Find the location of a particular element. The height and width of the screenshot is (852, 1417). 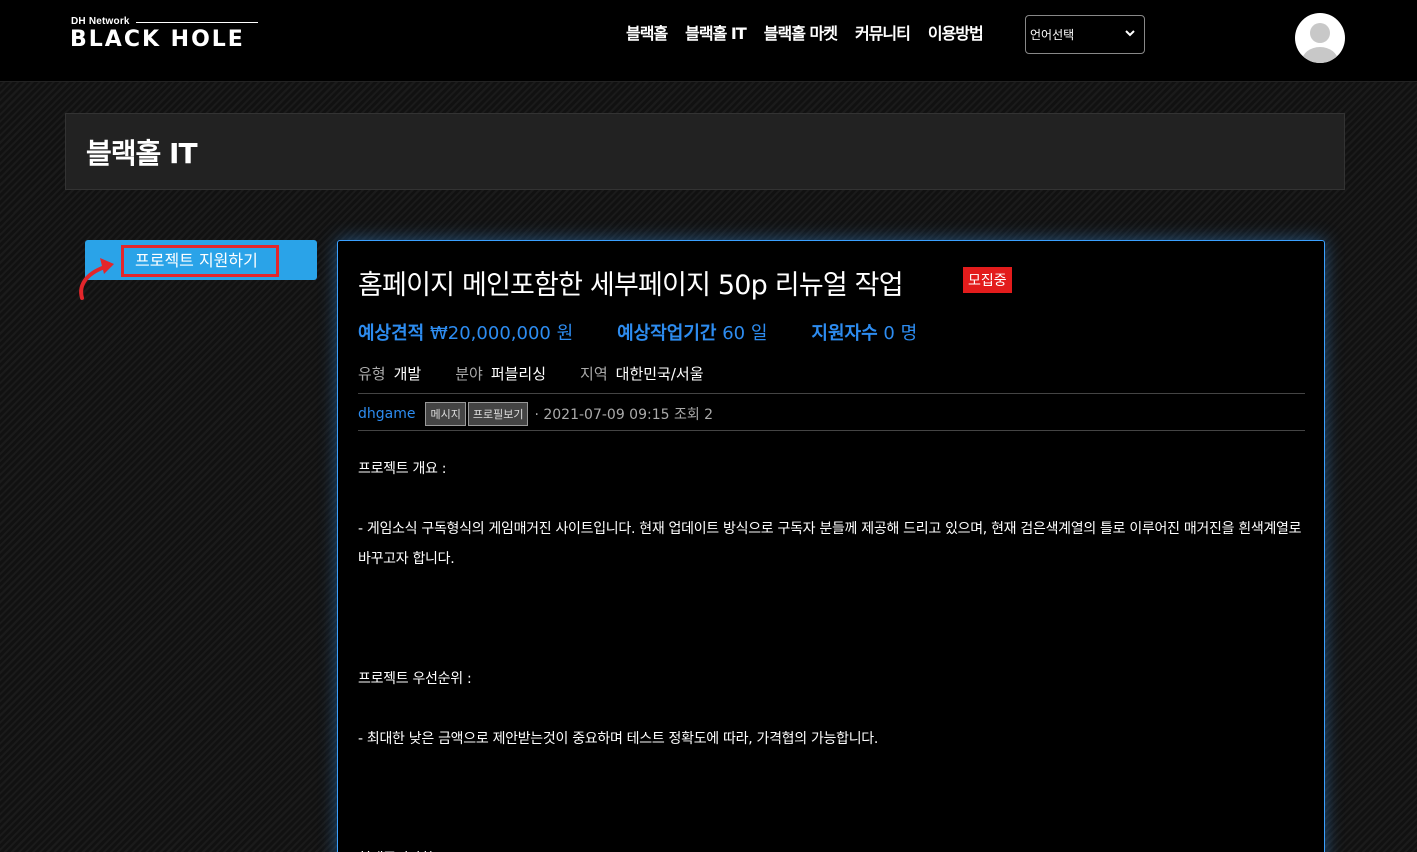

author-row: dhgame 메시지 프로필보기 · 2021-07-09 09:15 조회 2 is located at coordinates (535, 414).